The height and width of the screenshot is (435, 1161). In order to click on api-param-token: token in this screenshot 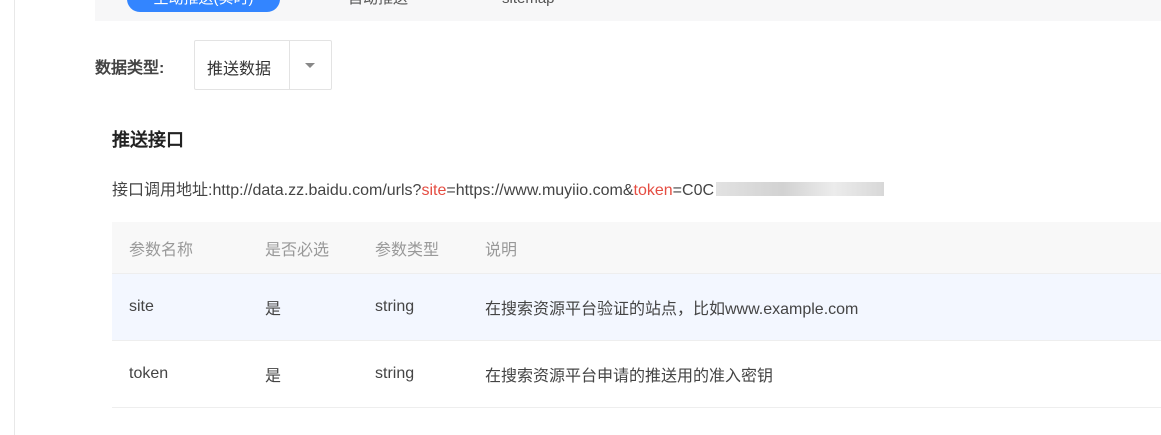, I will do `click(653, 190)`.